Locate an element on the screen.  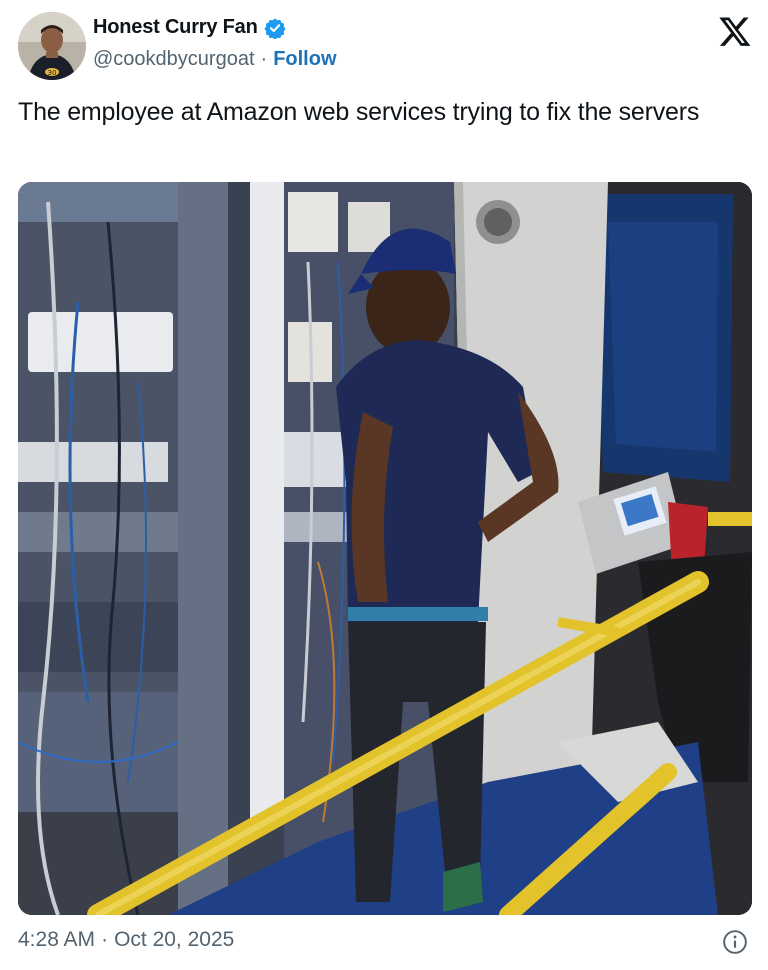
x-logo-icon is located at coordinates (735, 31).